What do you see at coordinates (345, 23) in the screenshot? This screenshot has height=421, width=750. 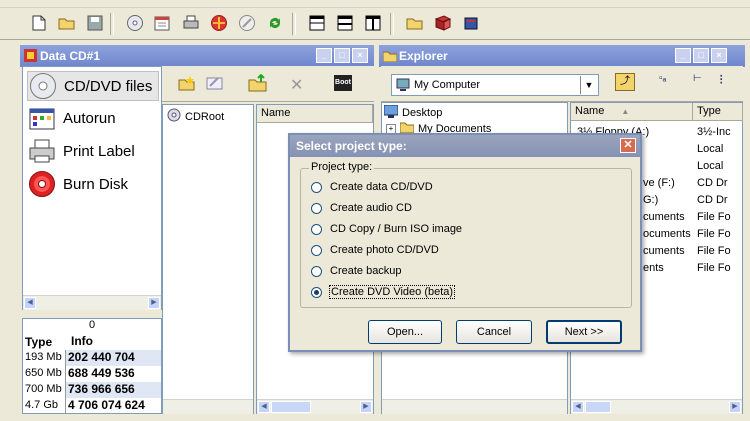 I see `split-horizontal-icon` at bounding box center [345, 23].